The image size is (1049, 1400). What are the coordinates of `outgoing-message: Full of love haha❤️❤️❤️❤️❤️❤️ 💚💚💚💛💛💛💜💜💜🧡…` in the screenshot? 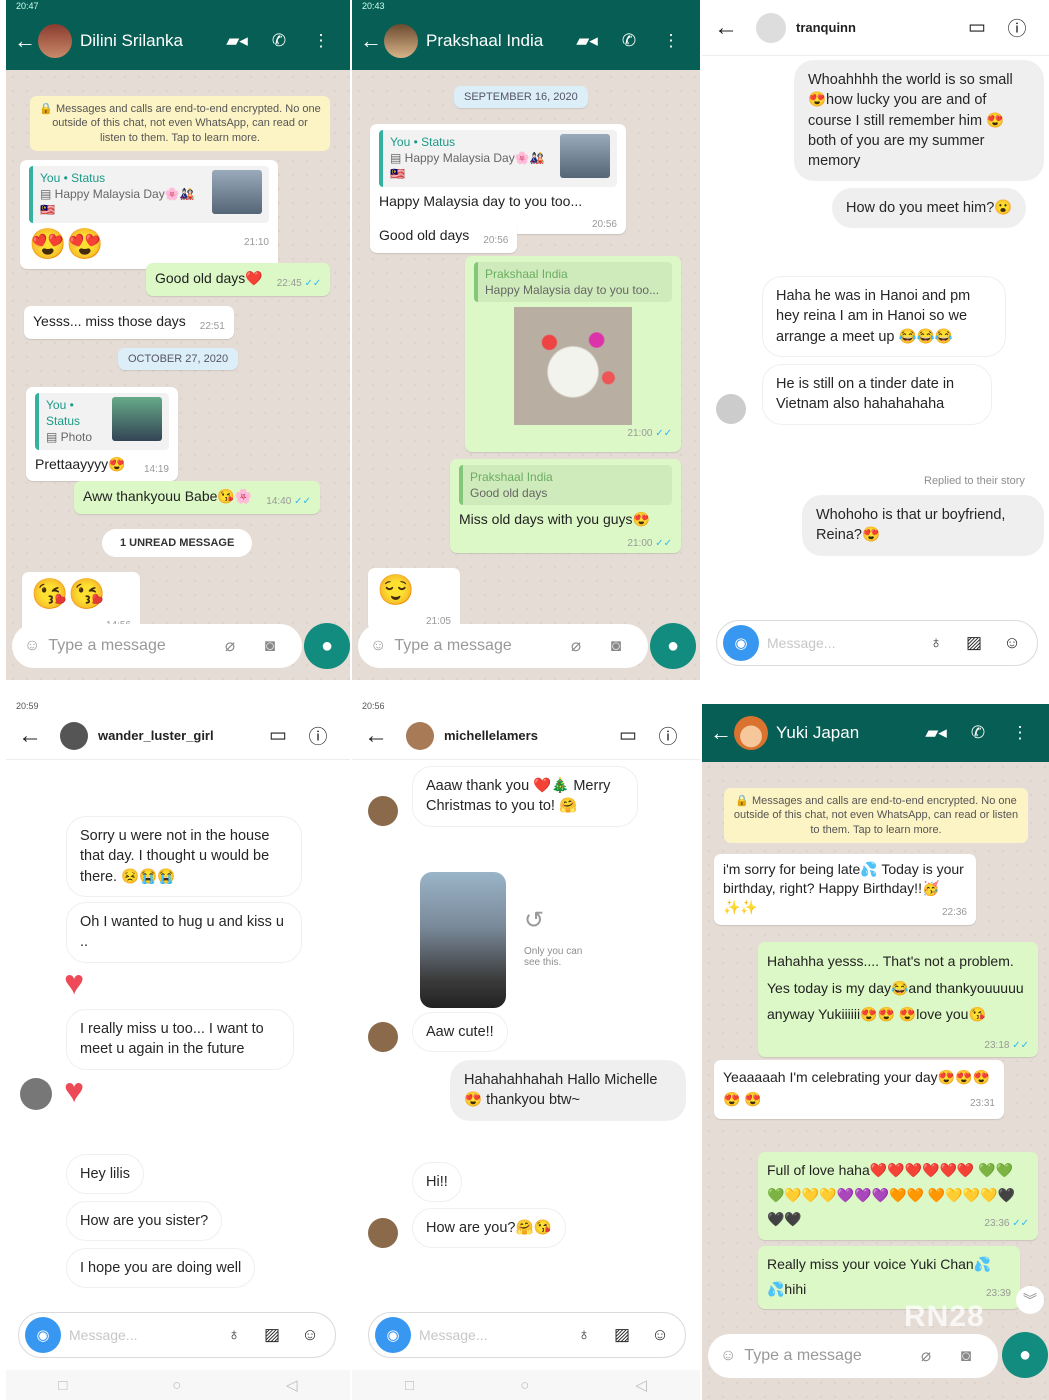 It's located at (898, 1196).